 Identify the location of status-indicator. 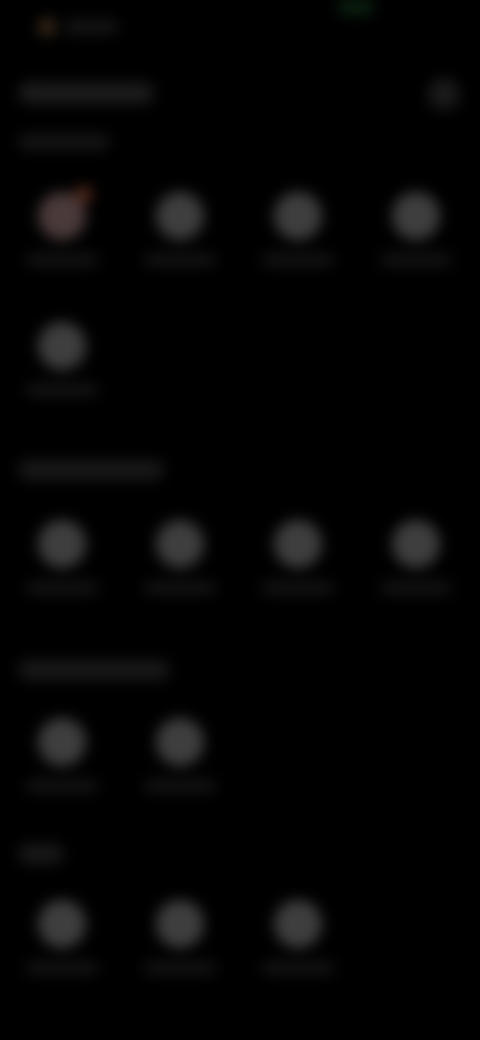
(356, 7).